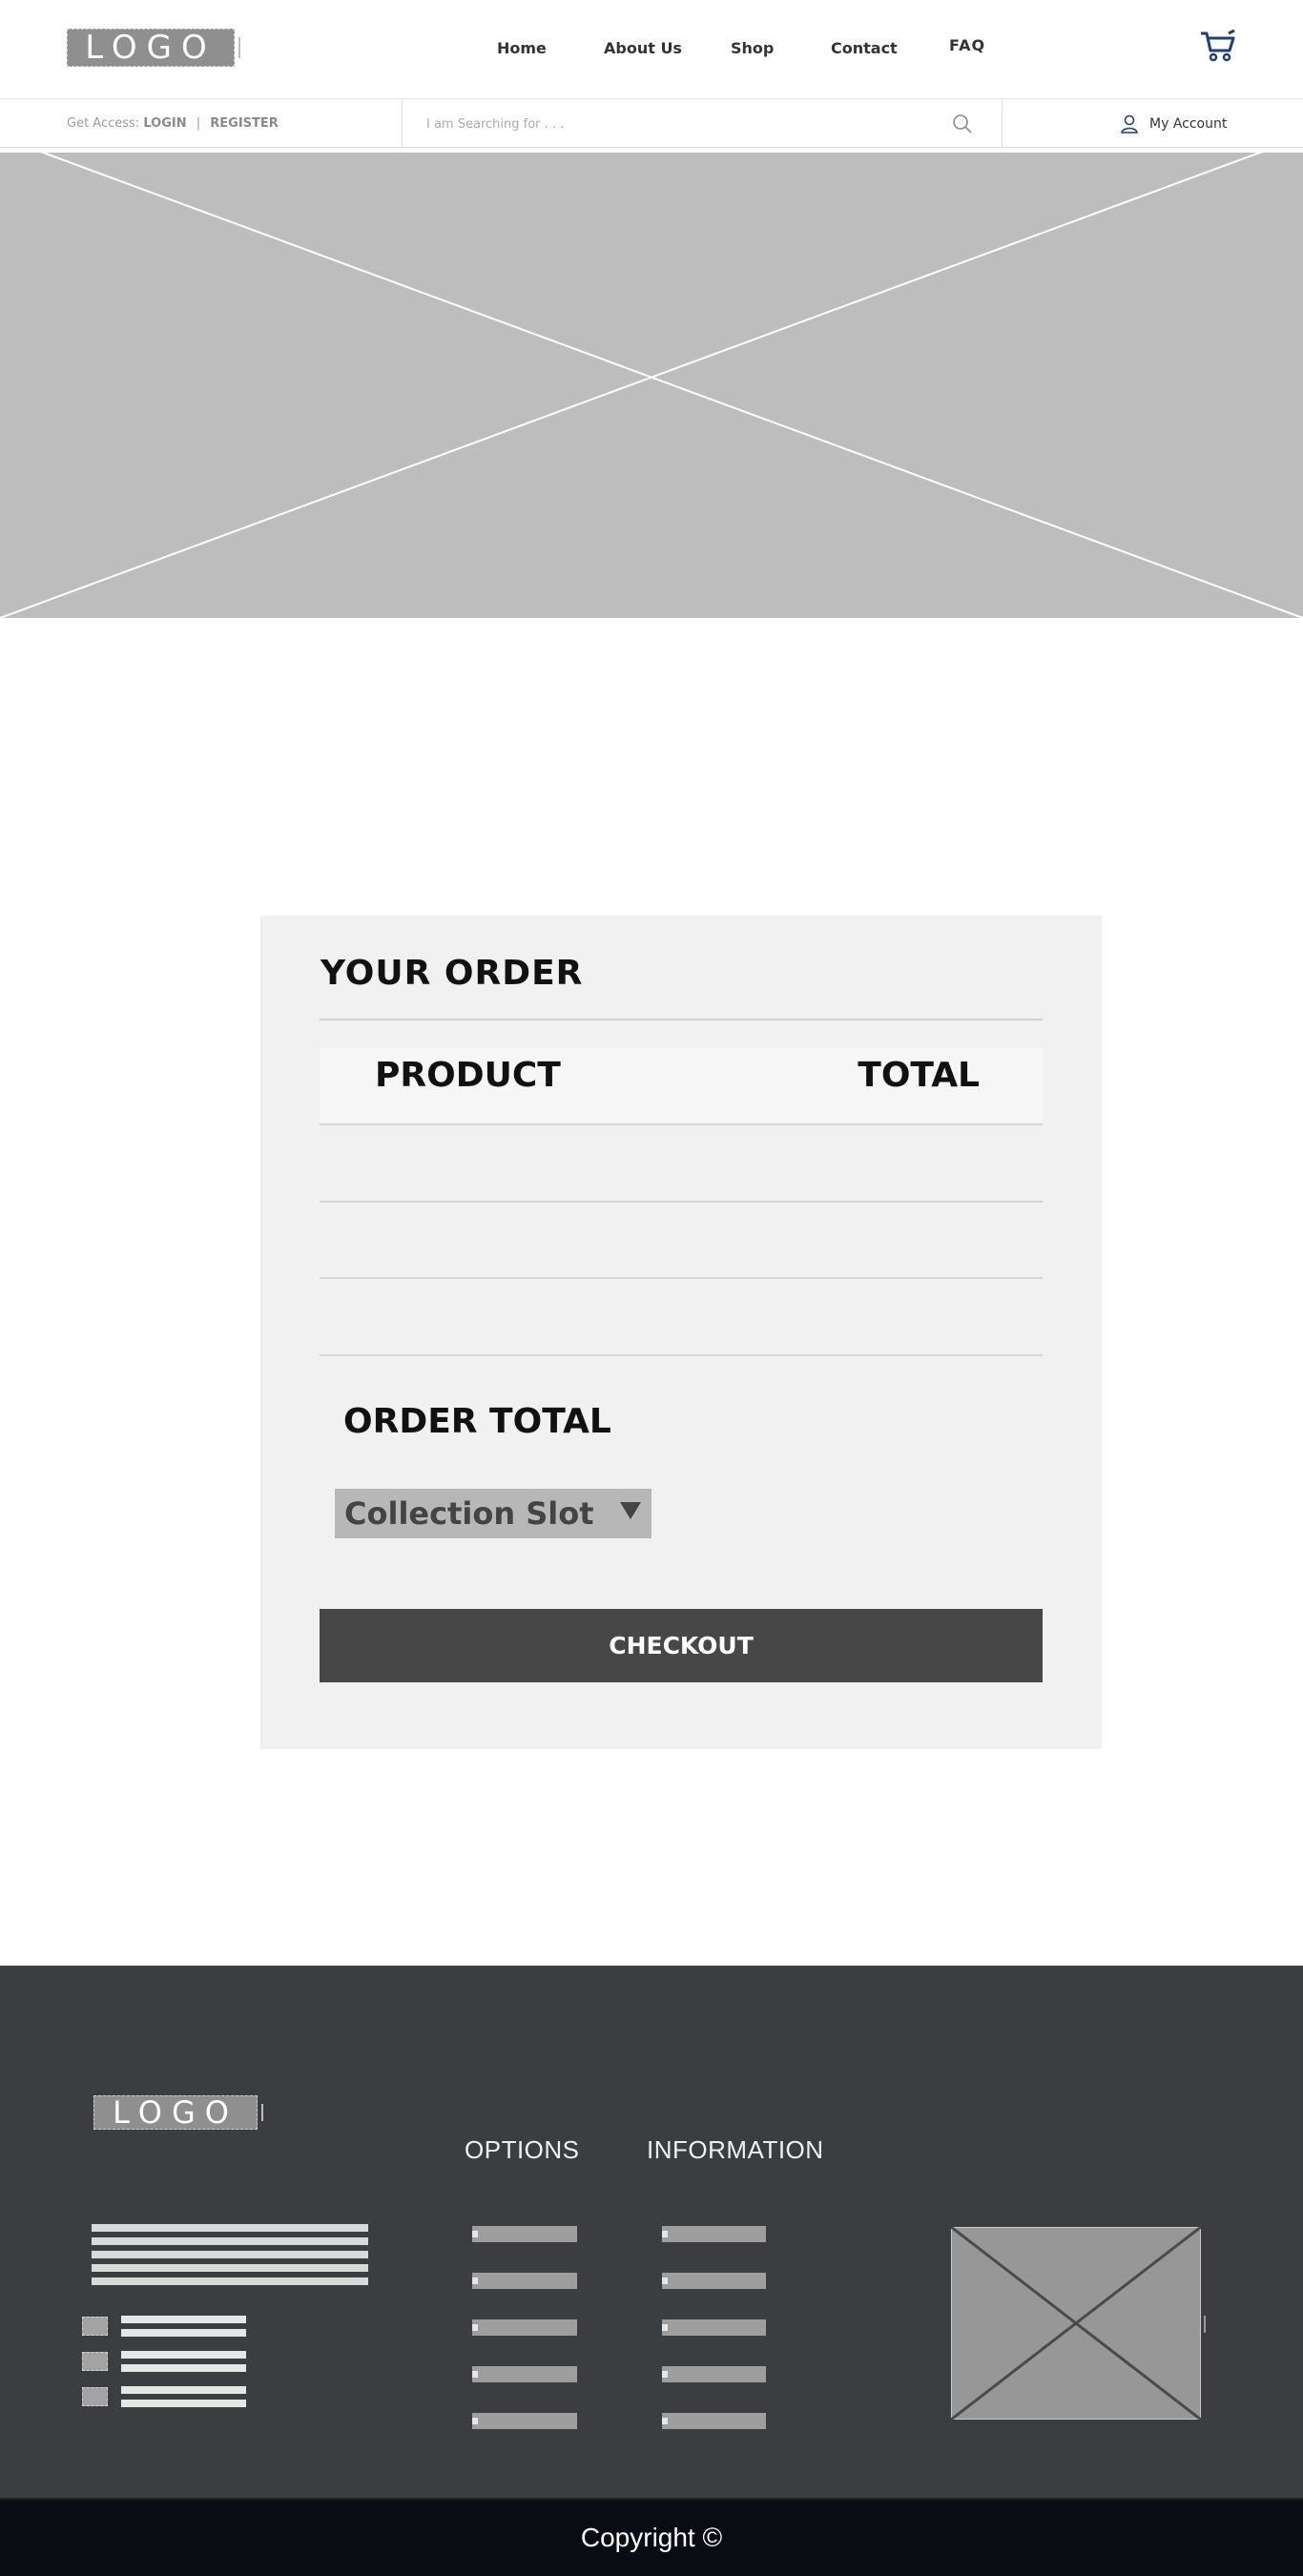 Image resolution: width=1303 pixels, height=2576 pixels. Describe the element at coordinates (1129, 124) in the screenshot. I see `user-icon` at that location.